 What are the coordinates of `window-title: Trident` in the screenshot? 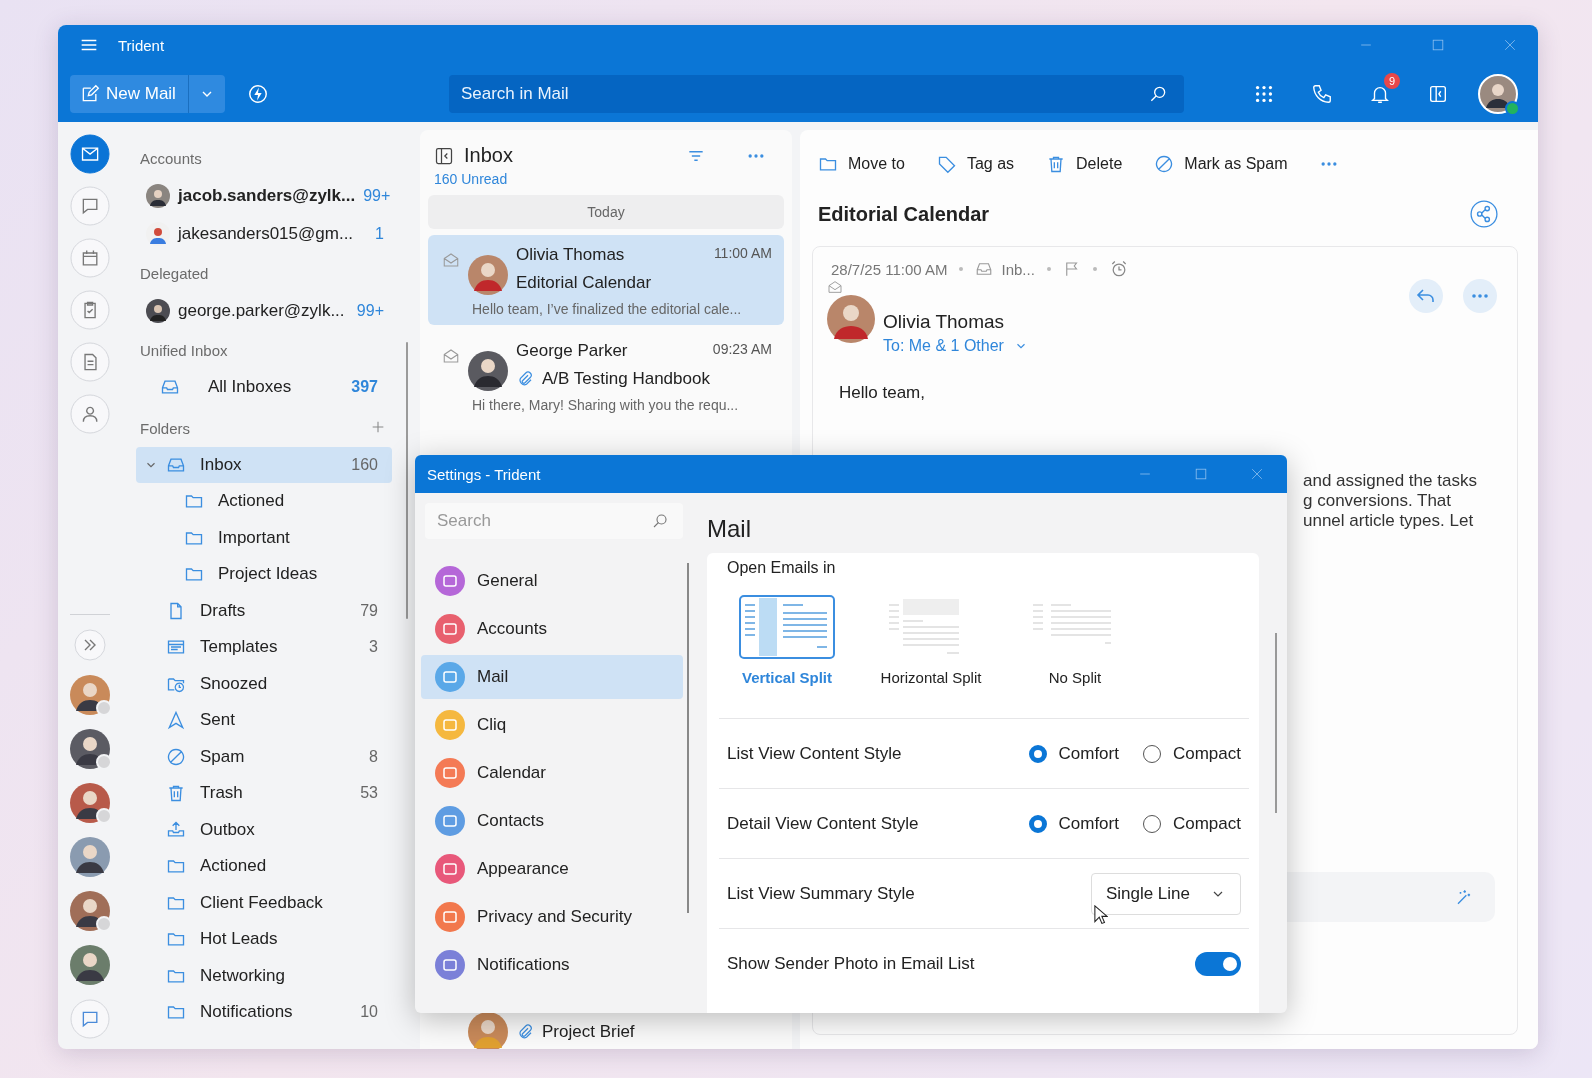 It's located at (141, 45).